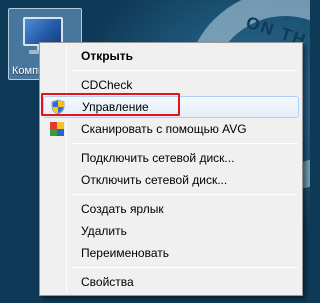  What do you see at coordinates (125, 253) in the screenshot?
I see `menu-item-label: Переименовать` at bounding box center [125, 253].